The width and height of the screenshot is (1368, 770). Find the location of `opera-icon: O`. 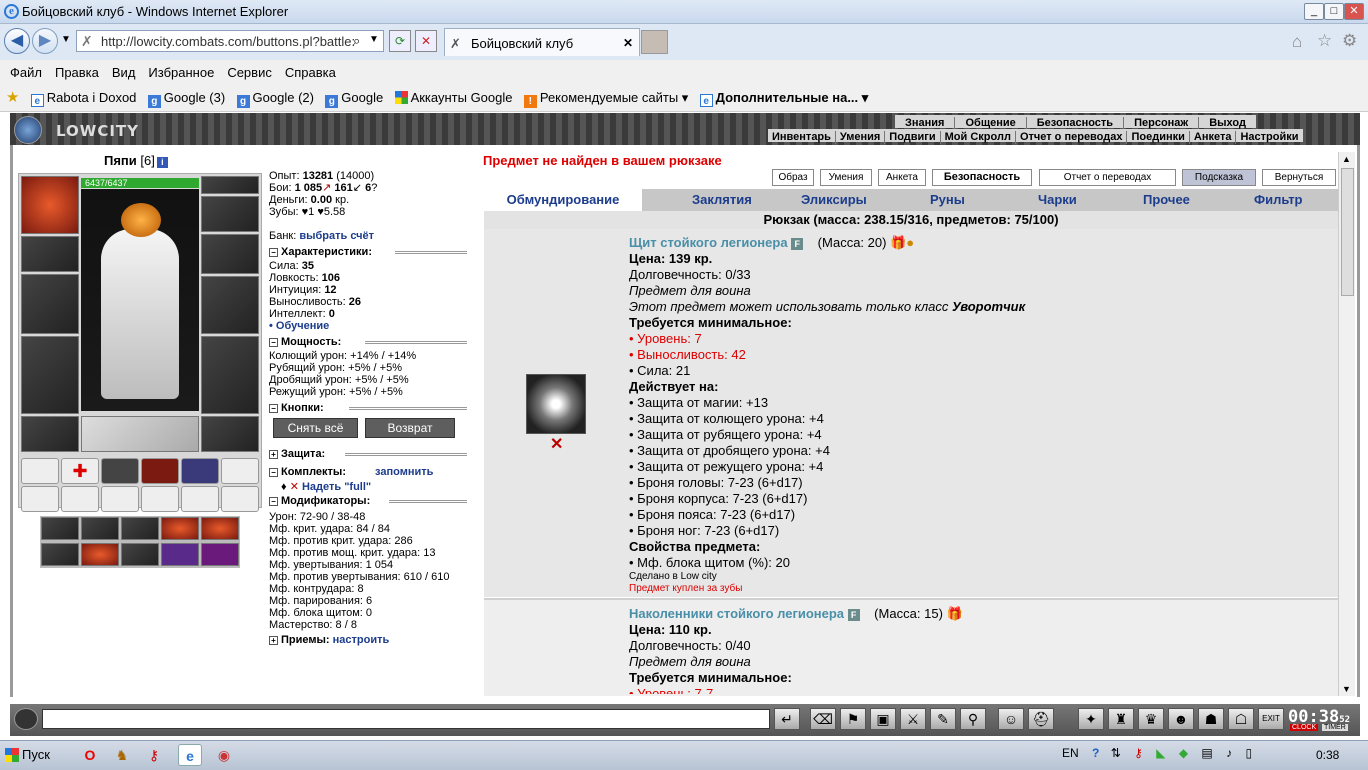

opera-icon: O is located at coordinates (90, 755).